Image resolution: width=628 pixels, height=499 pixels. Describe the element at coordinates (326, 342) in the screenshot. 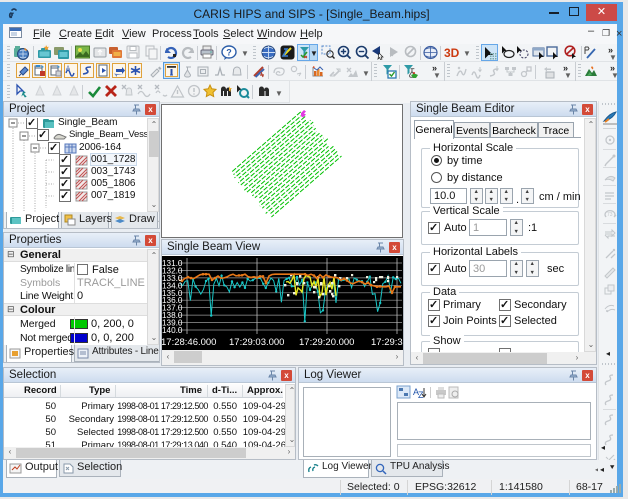

I see `svg-text: 17:29:20.000` at that location.